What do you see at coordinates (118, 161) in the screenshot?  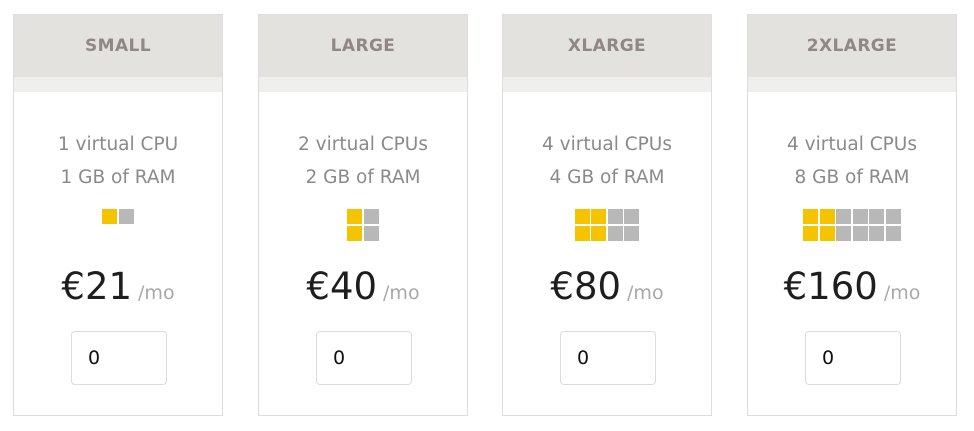 I see `plan-specs: 1 virtual CPU 1 GB of RAM` at bounding box center [118, 161].